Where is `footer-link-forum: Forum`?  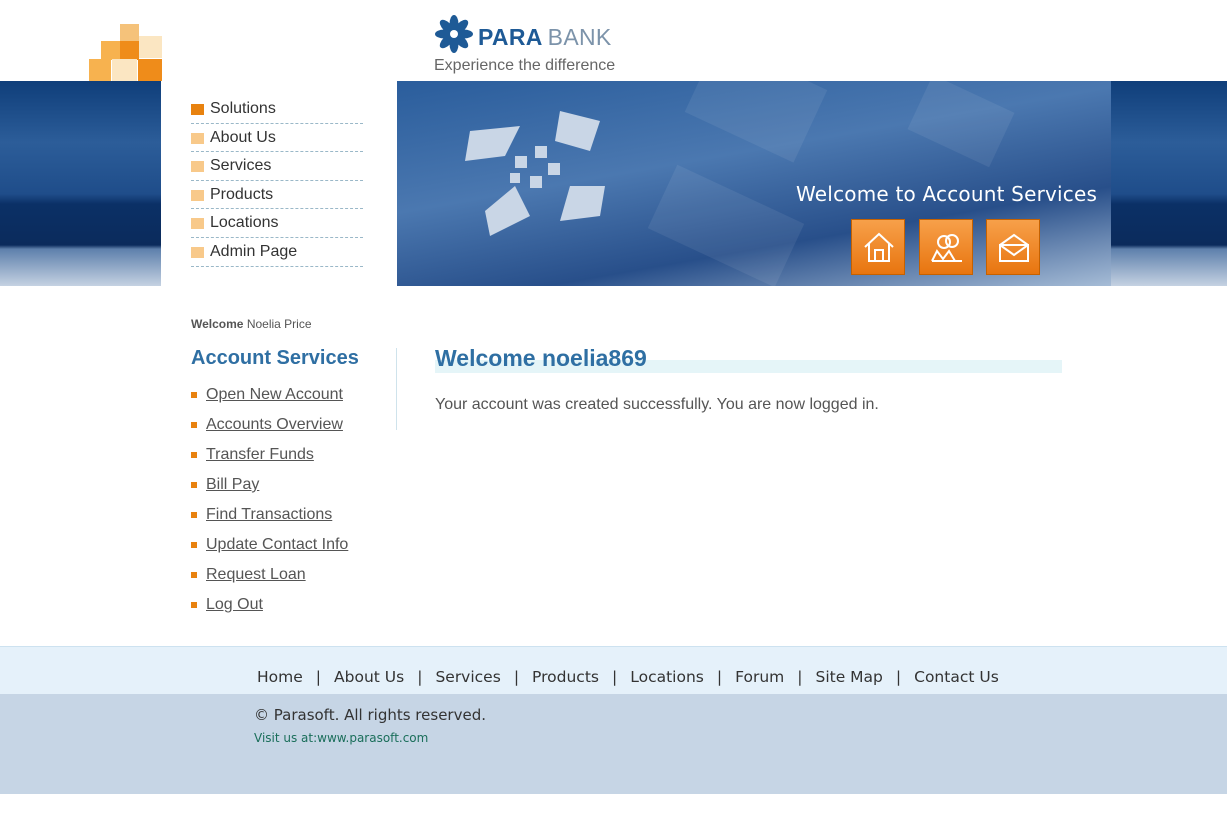
footer-link-forum: Forum is located at coordinates (759, 677).